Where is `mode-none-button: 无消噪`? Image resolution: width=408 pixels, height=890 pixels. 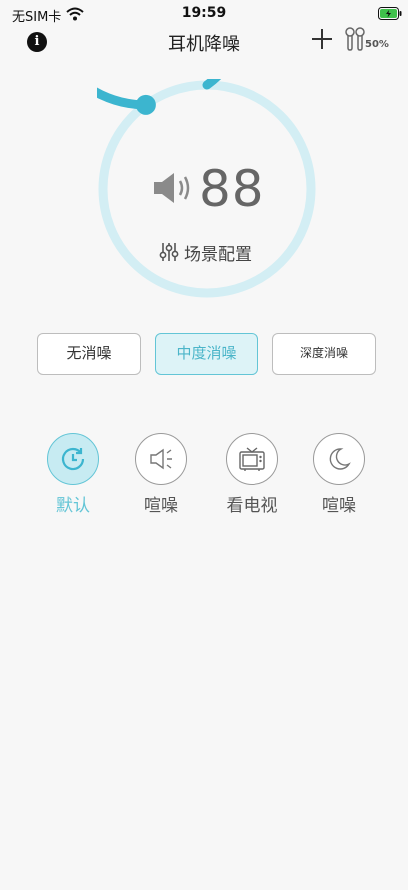
mode-none-button: 无消噪 is located at coordinates (89, 354).